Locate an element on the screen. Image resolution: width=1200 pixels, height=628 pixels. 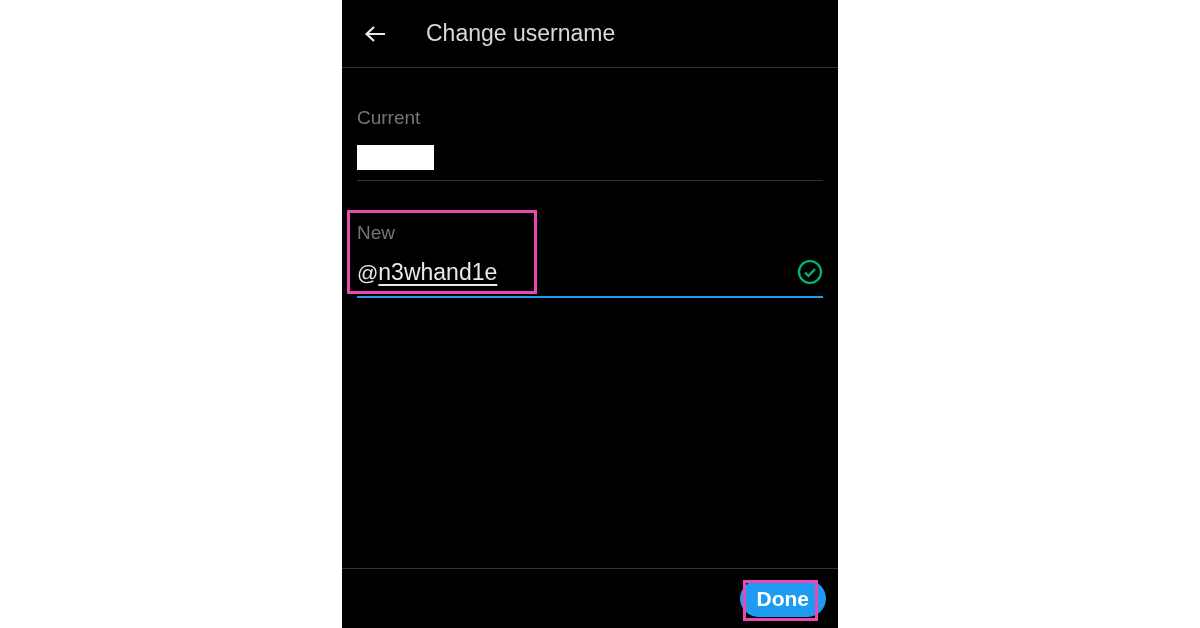
username-input: n3whand1e is located at coordinates (438, 272).